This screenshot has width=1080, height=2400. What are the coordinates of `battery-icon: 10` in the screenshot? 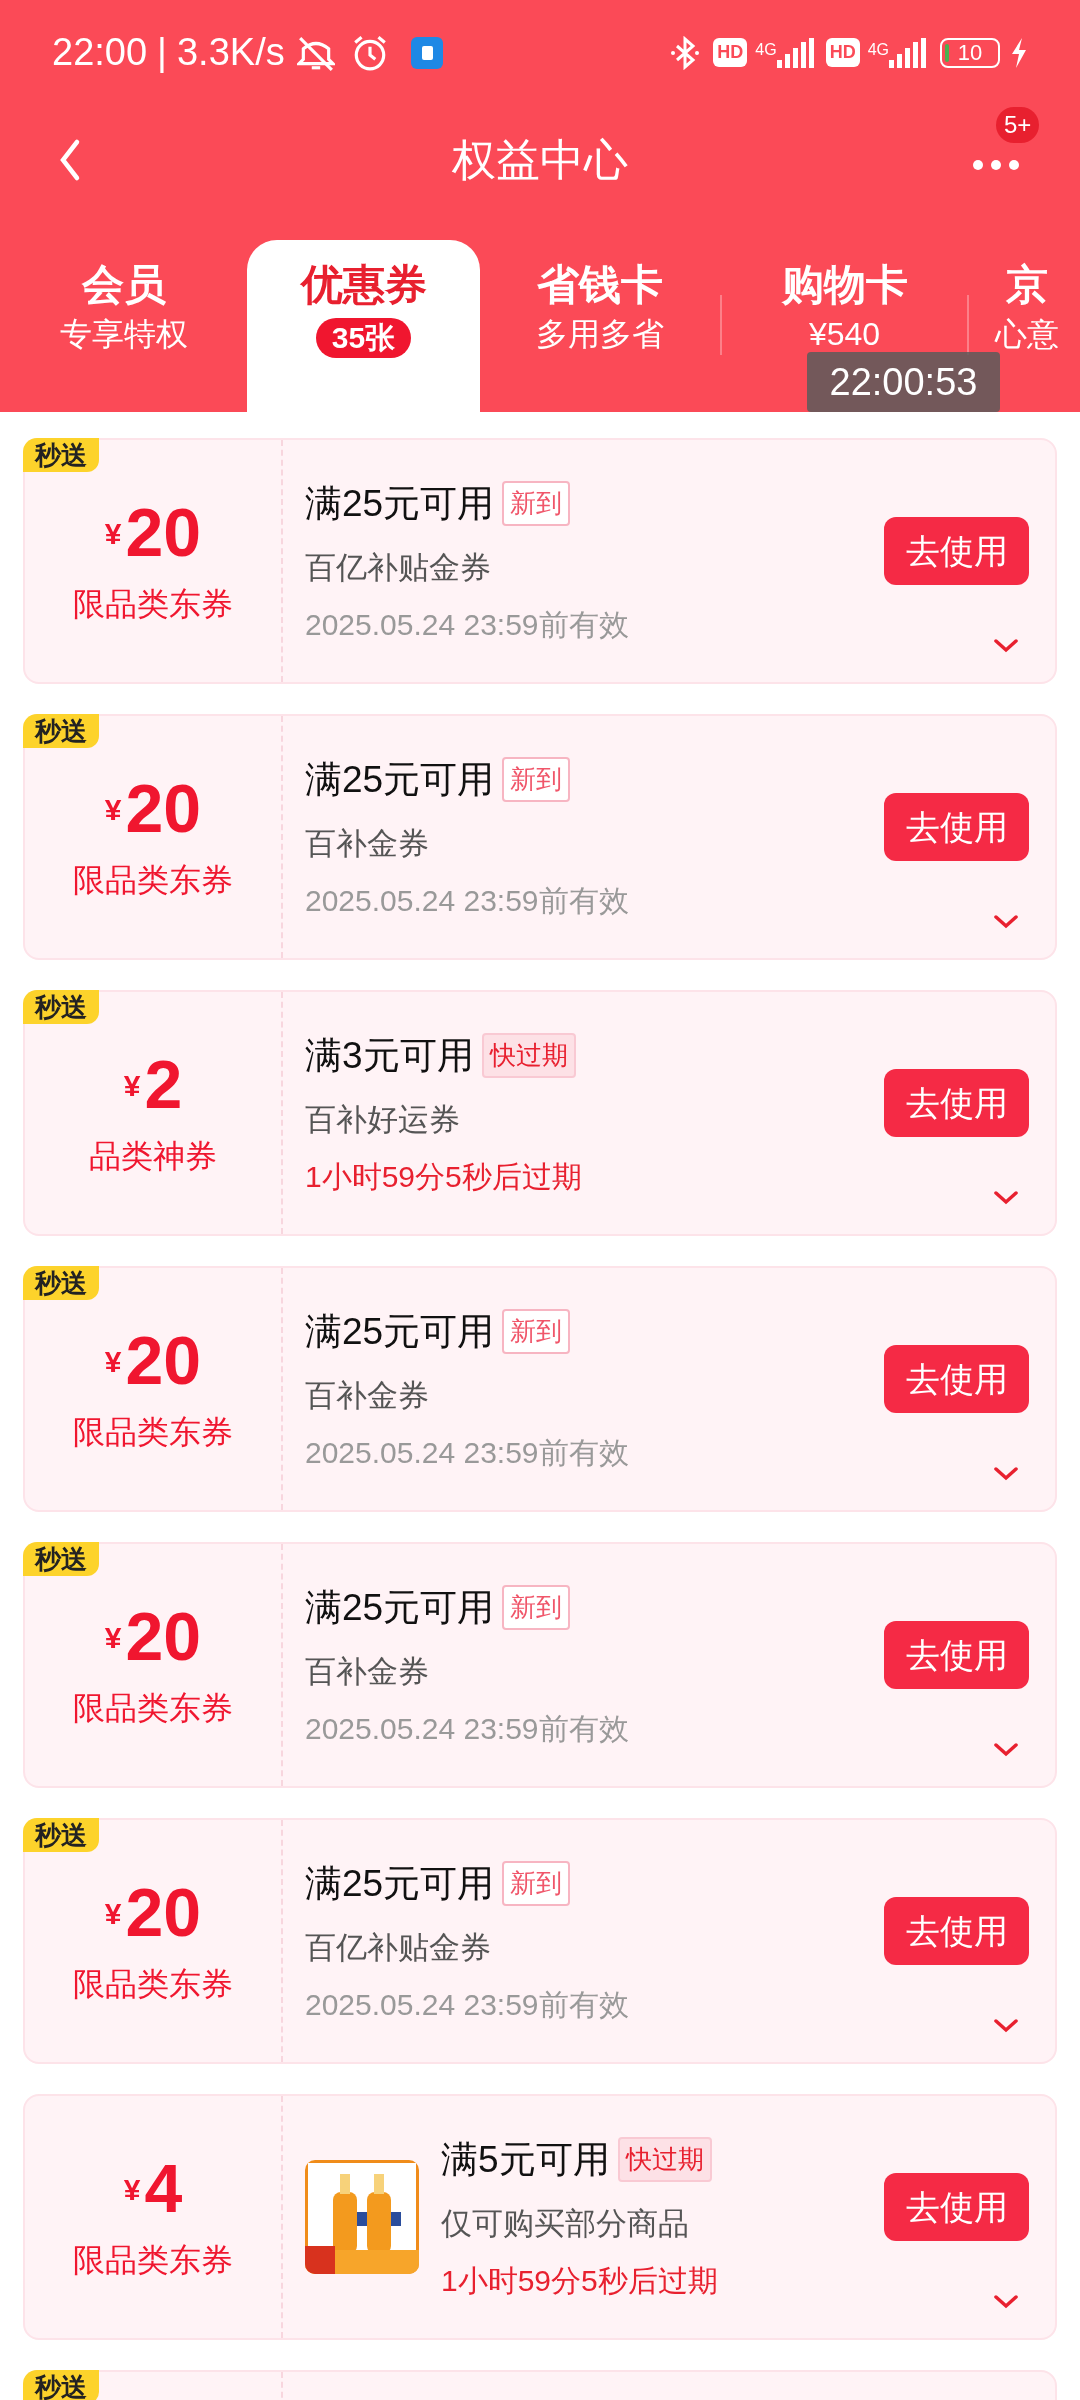 It's located at (970, 52).